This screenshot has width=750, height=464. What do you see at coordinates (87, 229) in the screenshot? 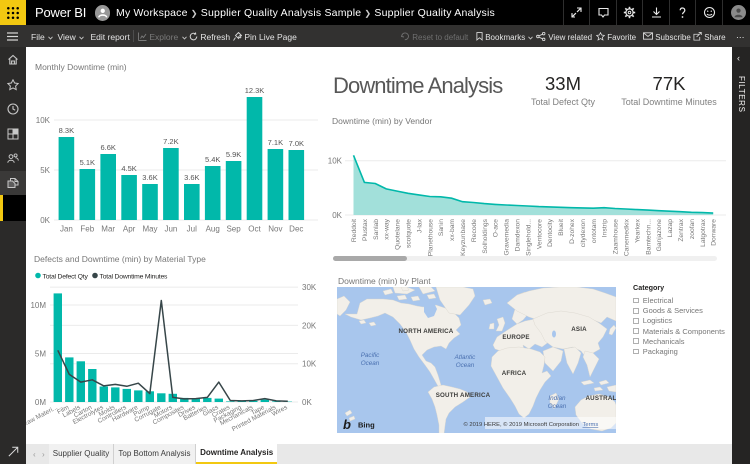
I see `svg-text: Feb` at bounding box center [87, 229].